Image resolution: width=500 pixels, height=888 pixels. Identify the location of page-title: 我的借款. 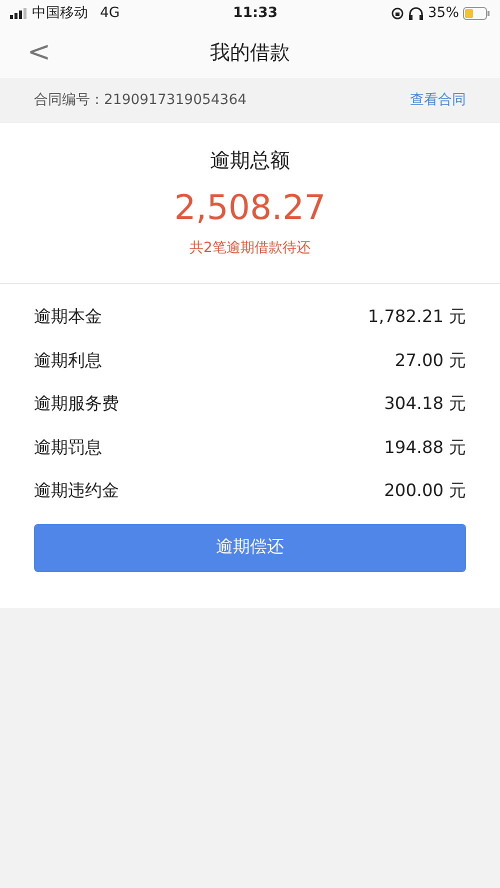
(250, 52).